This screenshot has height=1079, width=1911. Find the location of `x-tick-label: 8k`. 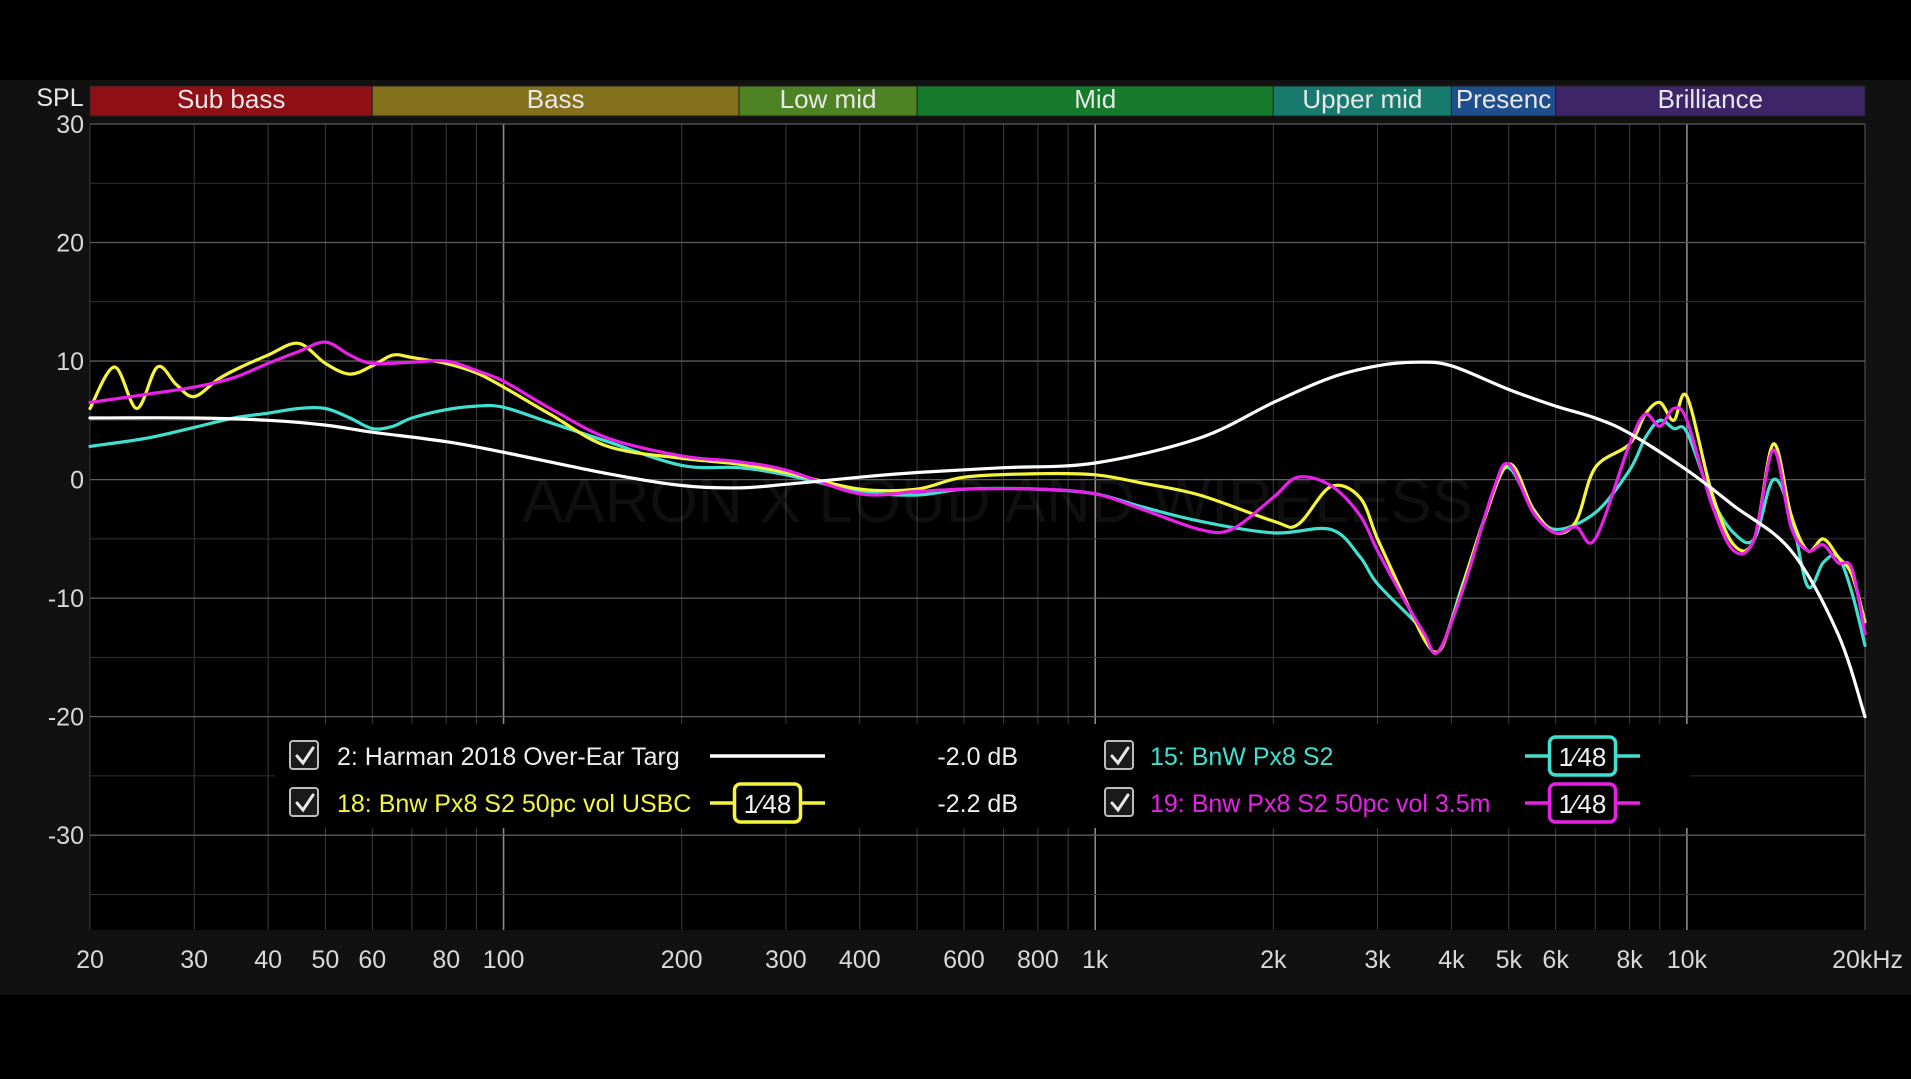

x-tick-label: 8k is located at coordinates (1629, 960).